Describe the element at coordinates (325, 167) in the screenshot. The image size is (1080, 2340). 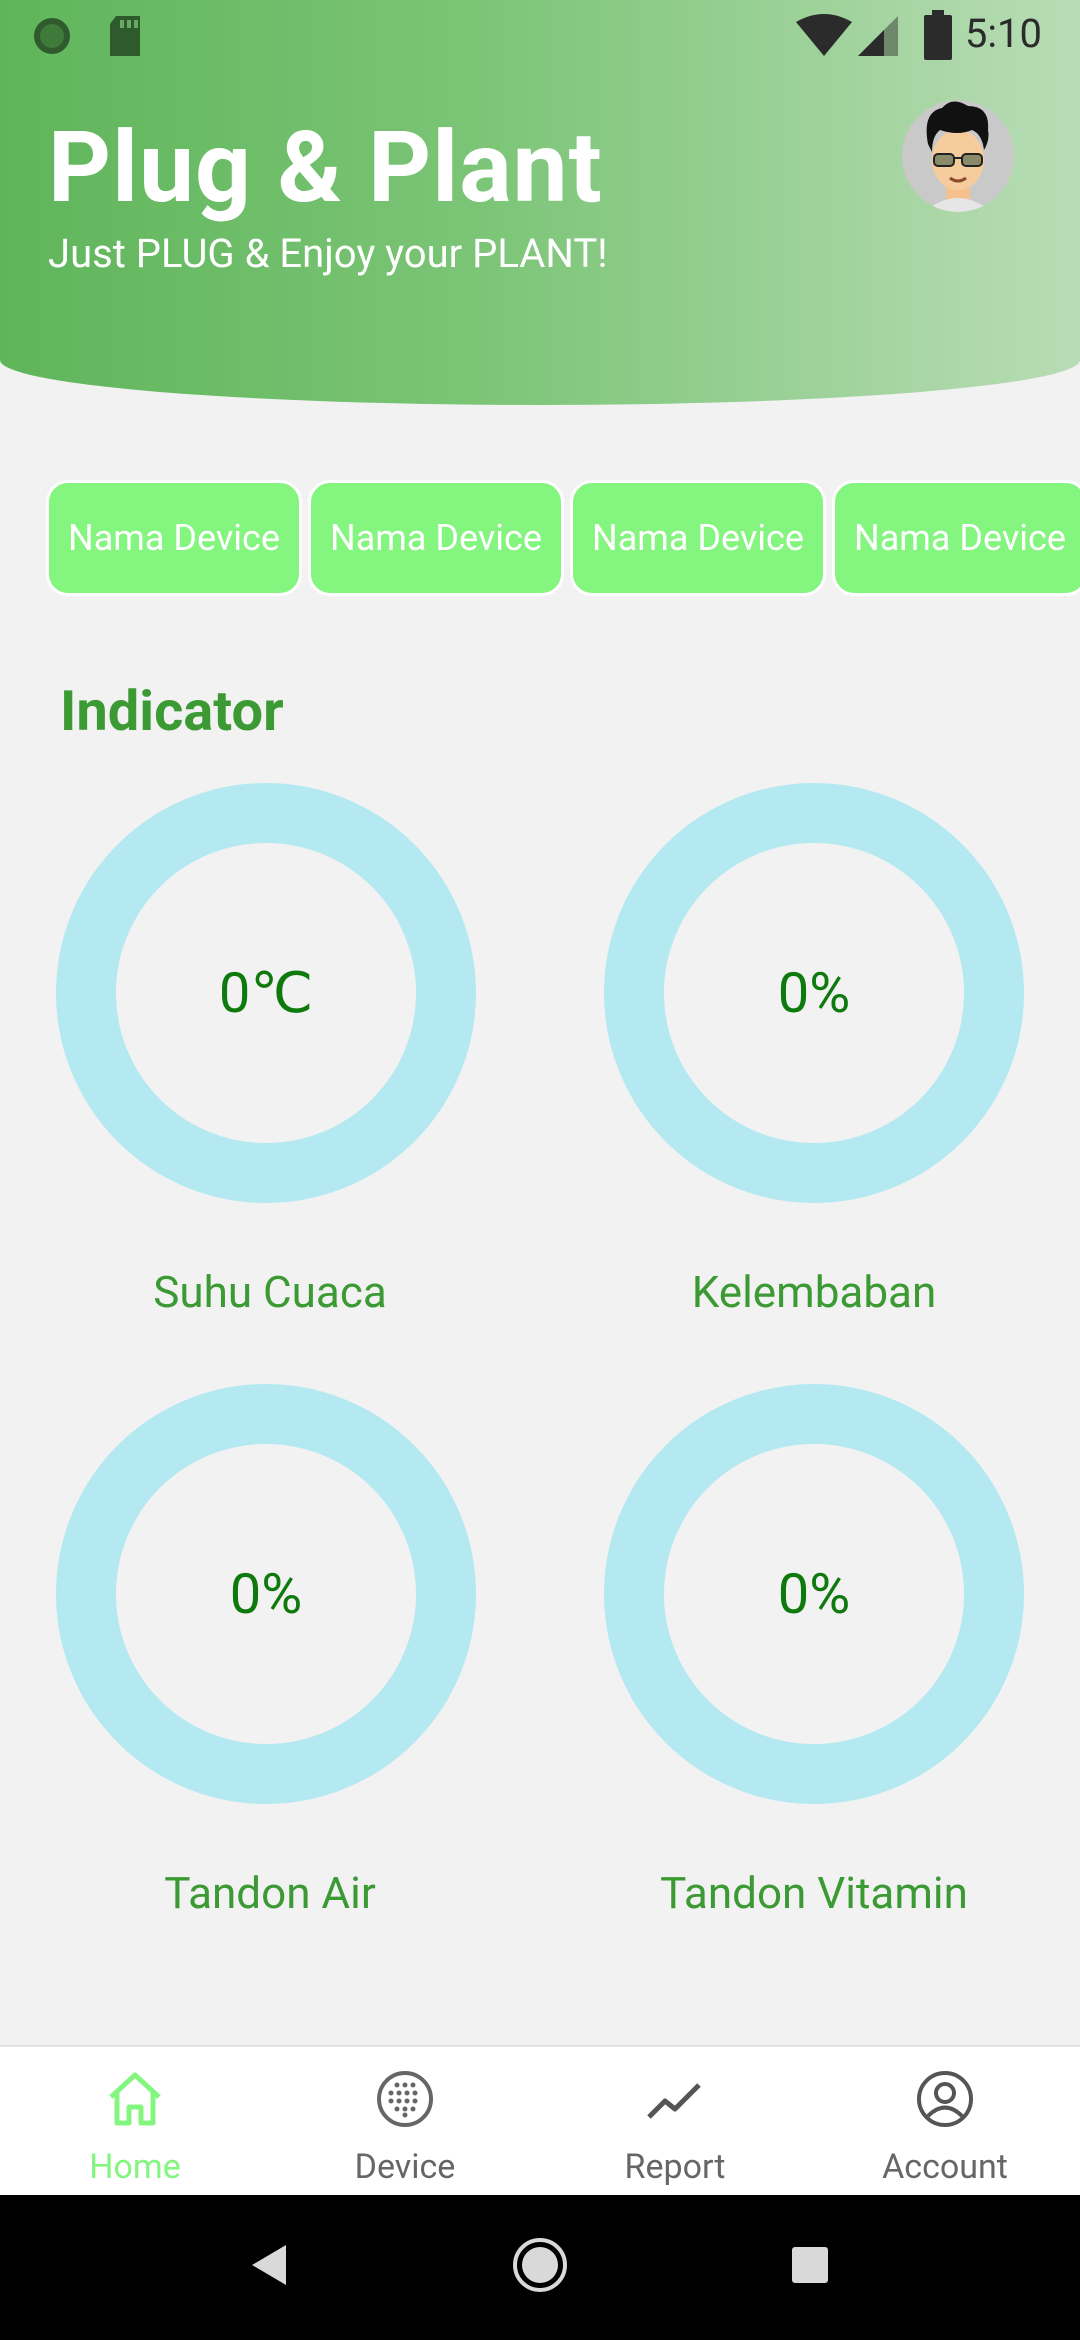
I see `app-title: Plug & Plant` at that location.